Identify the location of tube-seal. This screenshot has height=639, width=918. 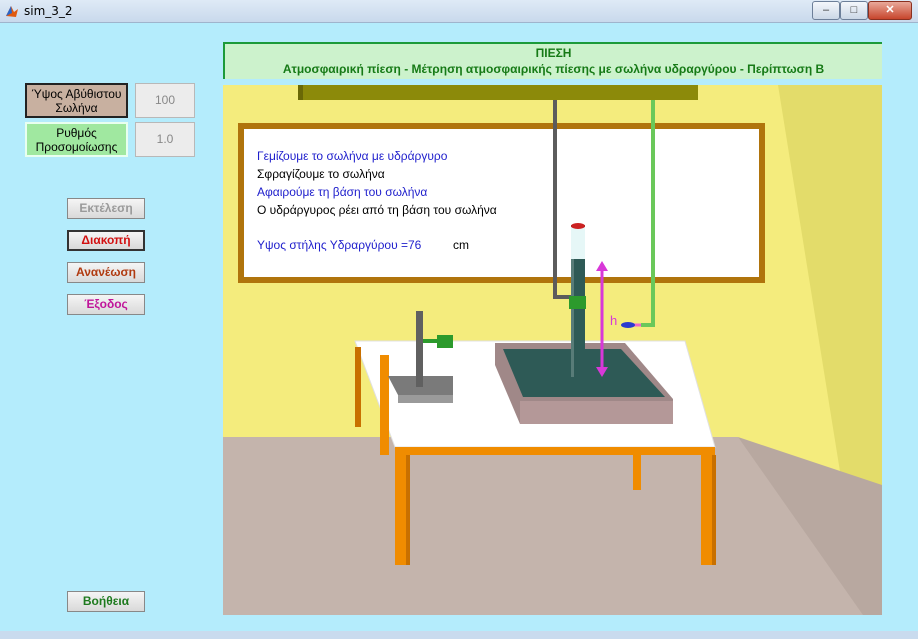
(578, 226).